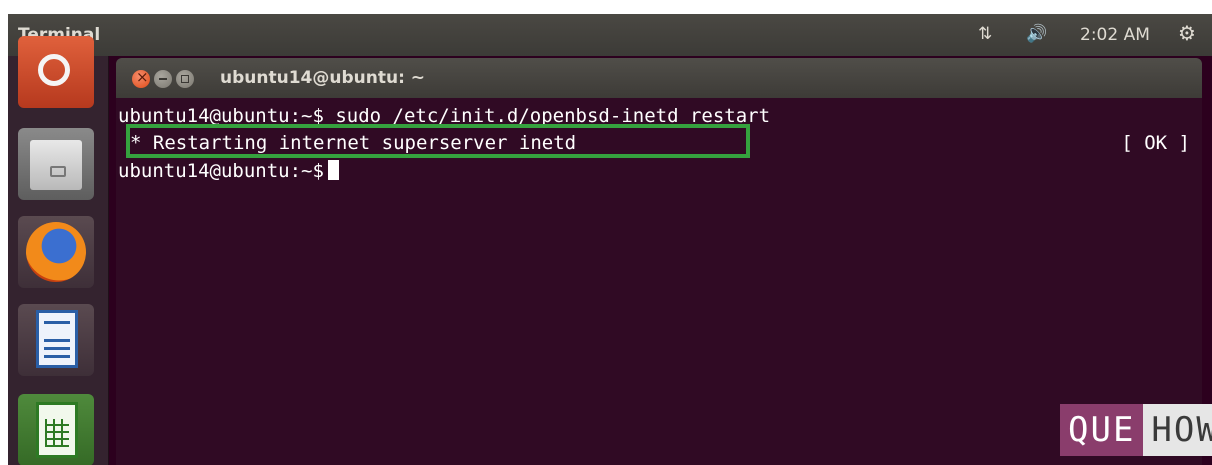  I want to click on network-icon: ⇅, so click(985, 34).